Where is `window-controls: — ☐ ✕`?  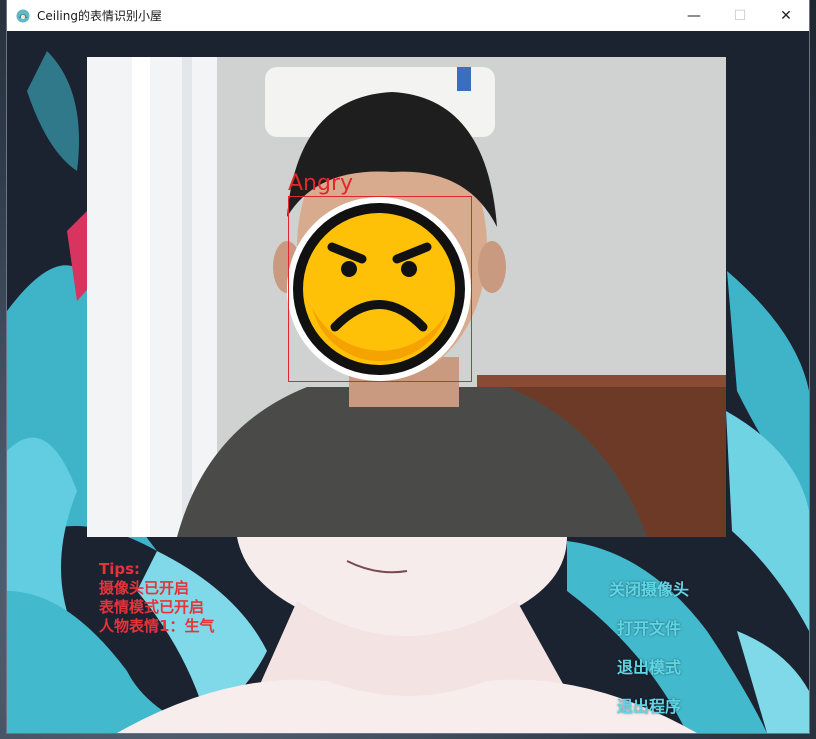 window-controls: — ☐ ✕ is located at coordinates (740, 15).